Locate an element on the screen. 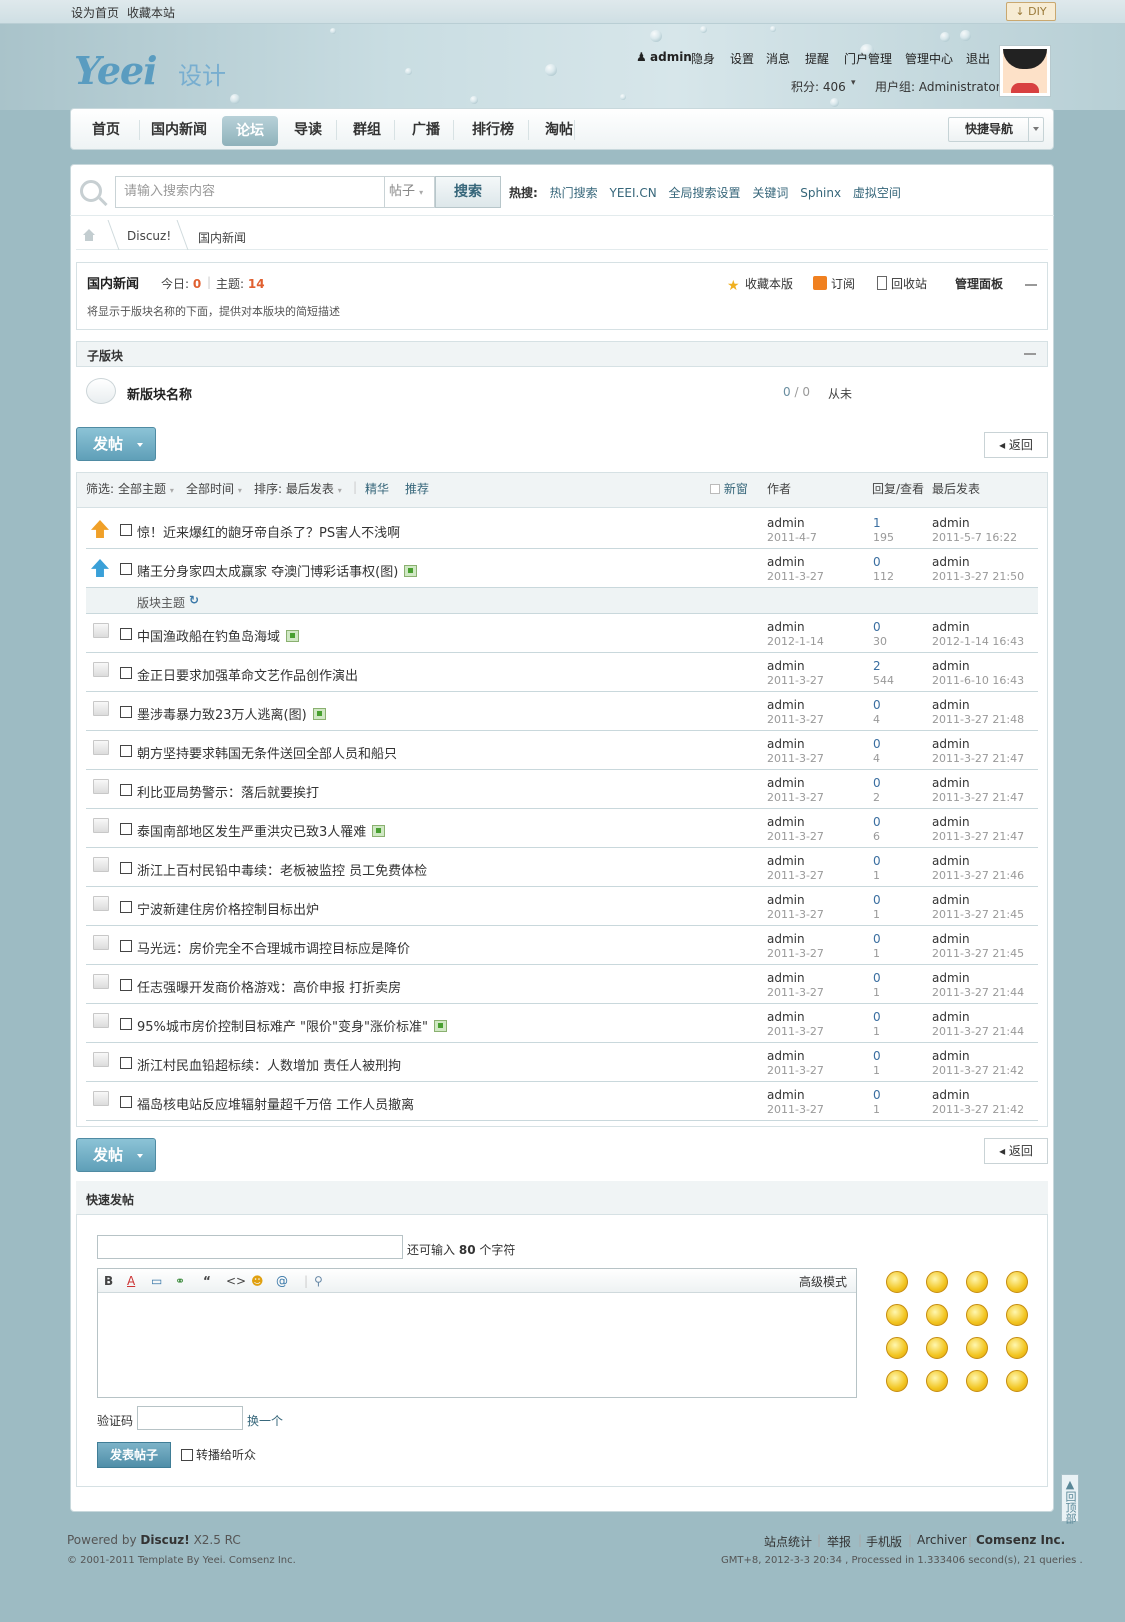  product-link: Discuz! is located at coordinates (164, 1540).